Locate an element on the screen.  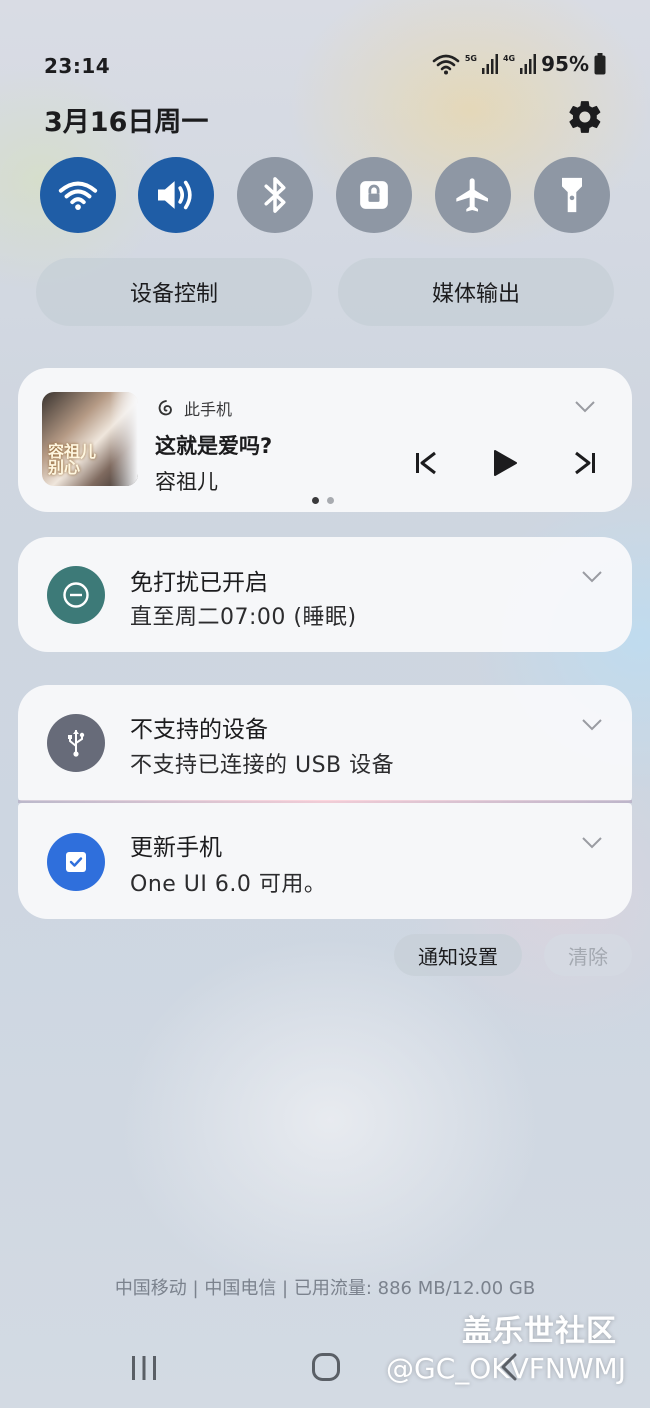
bluetooth-toggle is located at coordinates (275, 195).